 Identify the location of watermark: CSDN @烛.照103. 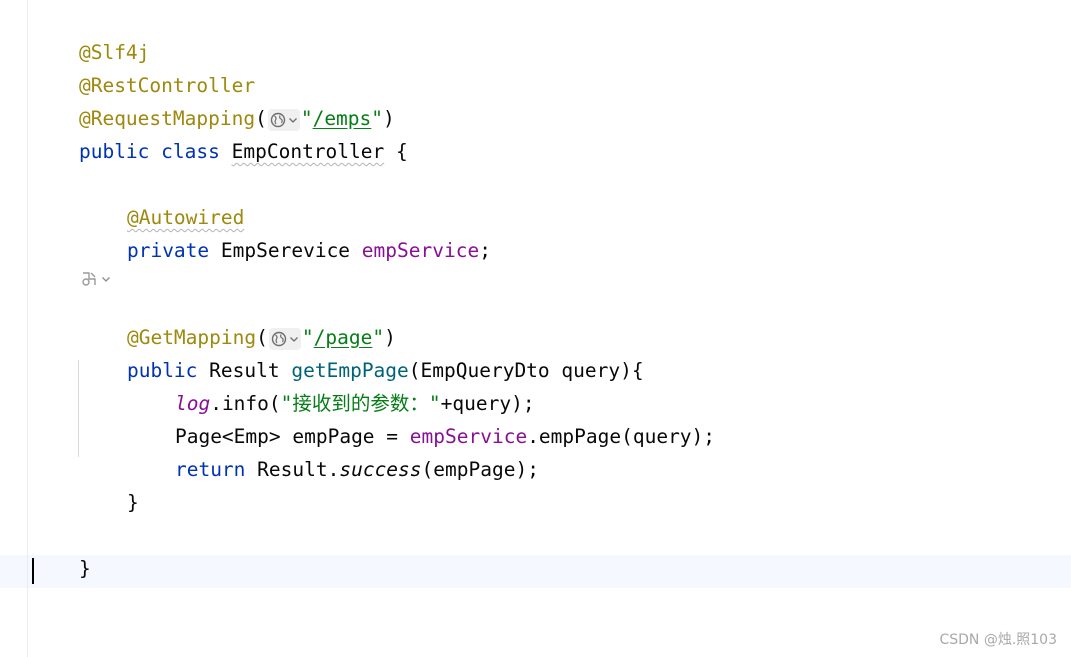
(998, 640).